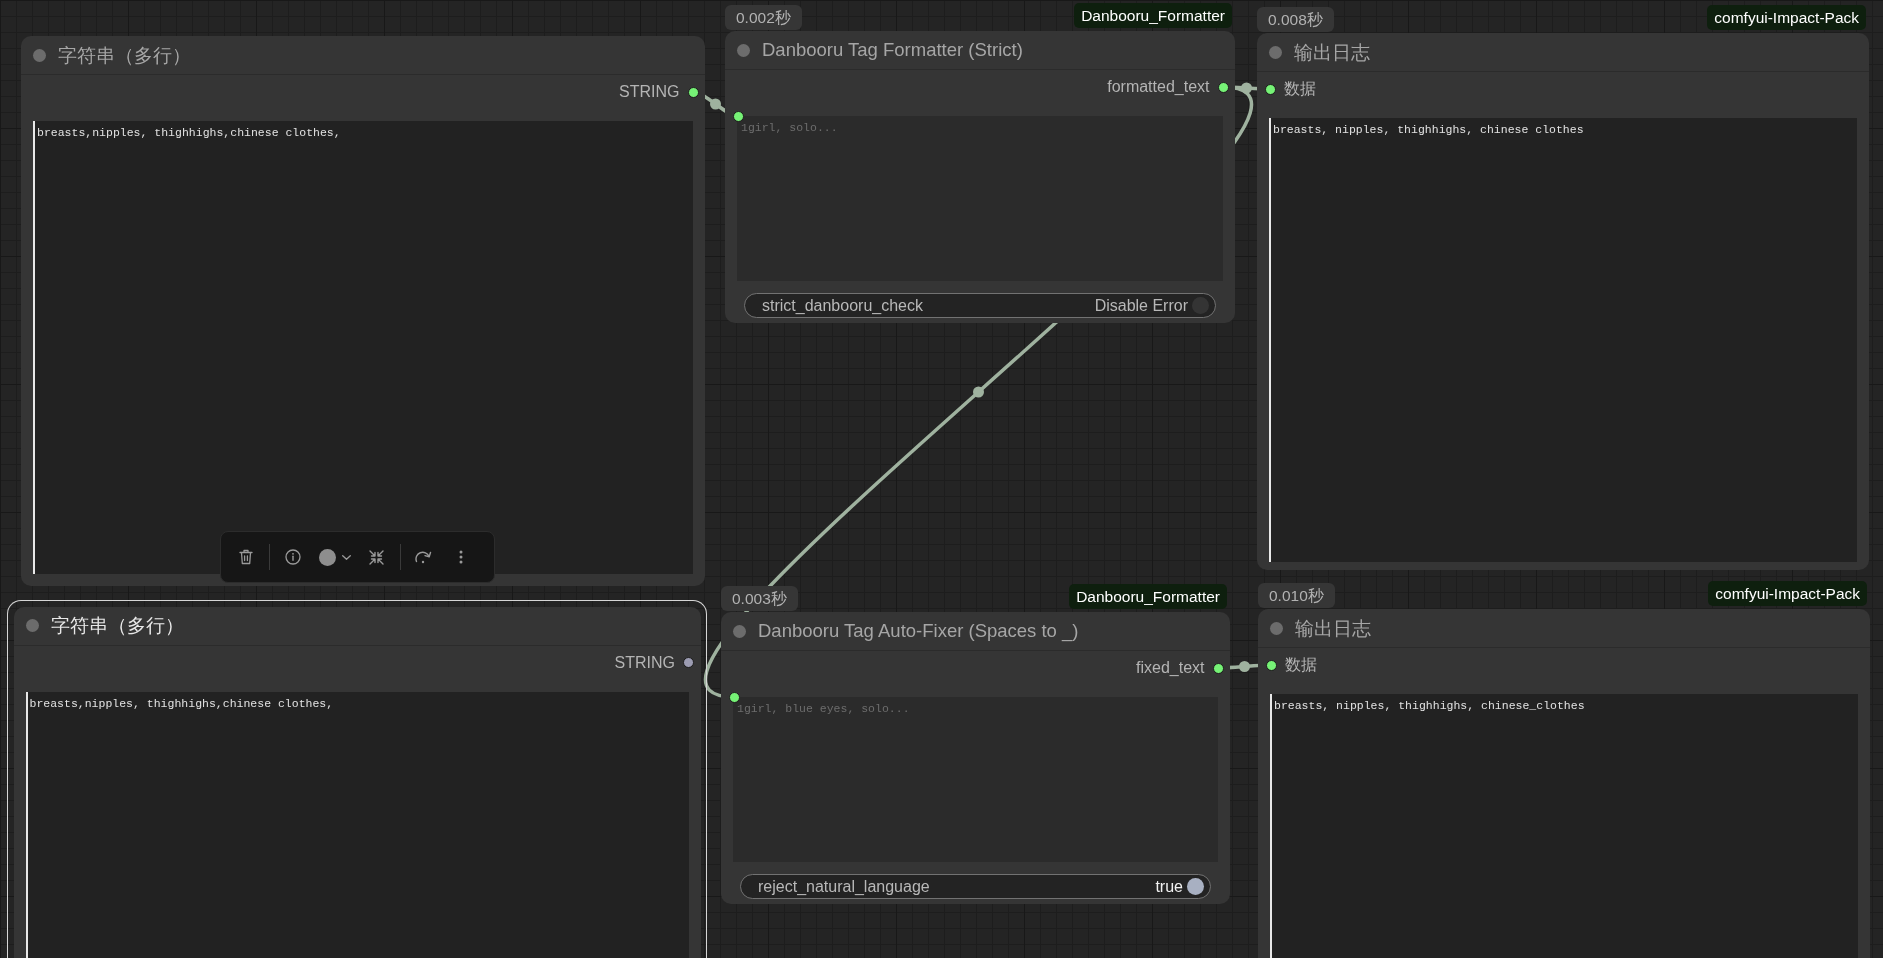 This screenshot has height=958, width=1883. I want to click on trash-icon, so click(245, 557).